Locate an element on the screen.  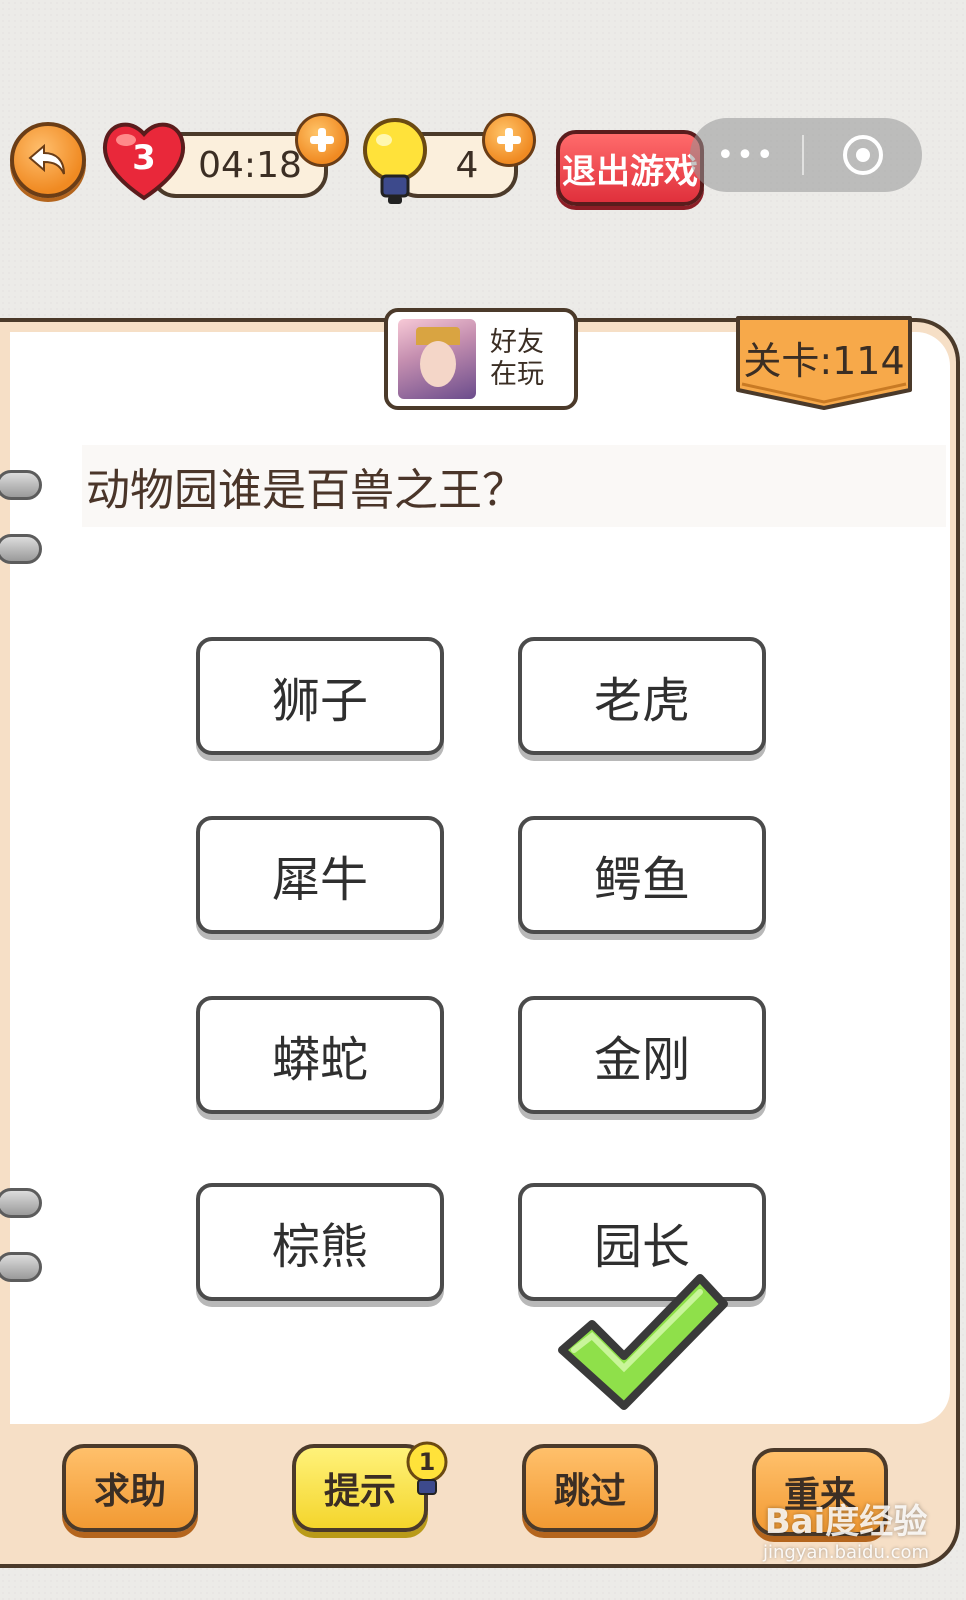
add-time-button is located at coordinates (322, 140).